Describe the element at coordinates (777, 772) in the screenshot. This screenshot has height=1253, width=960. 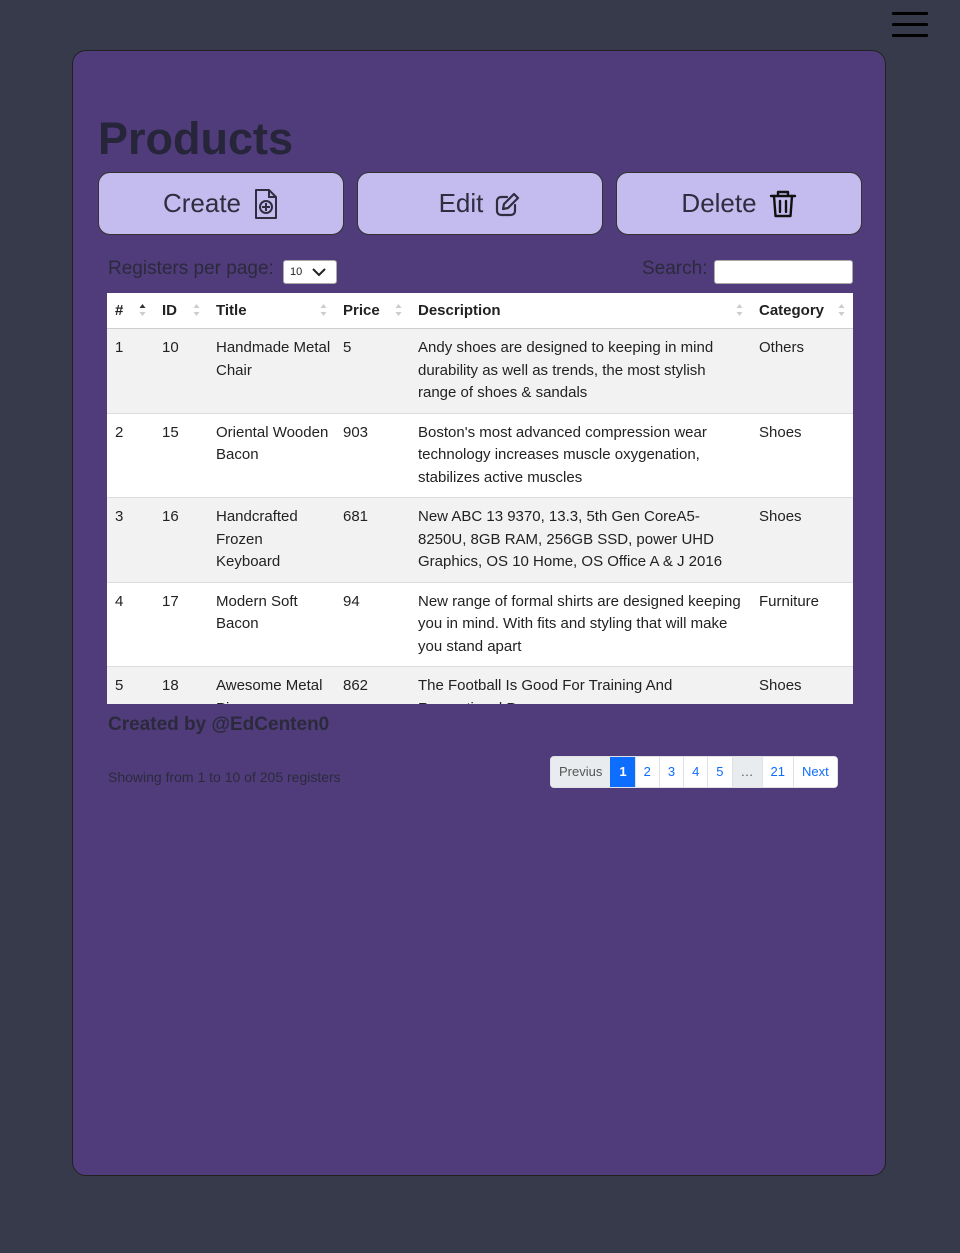
I see `pagination-page-21: 21` at that location.